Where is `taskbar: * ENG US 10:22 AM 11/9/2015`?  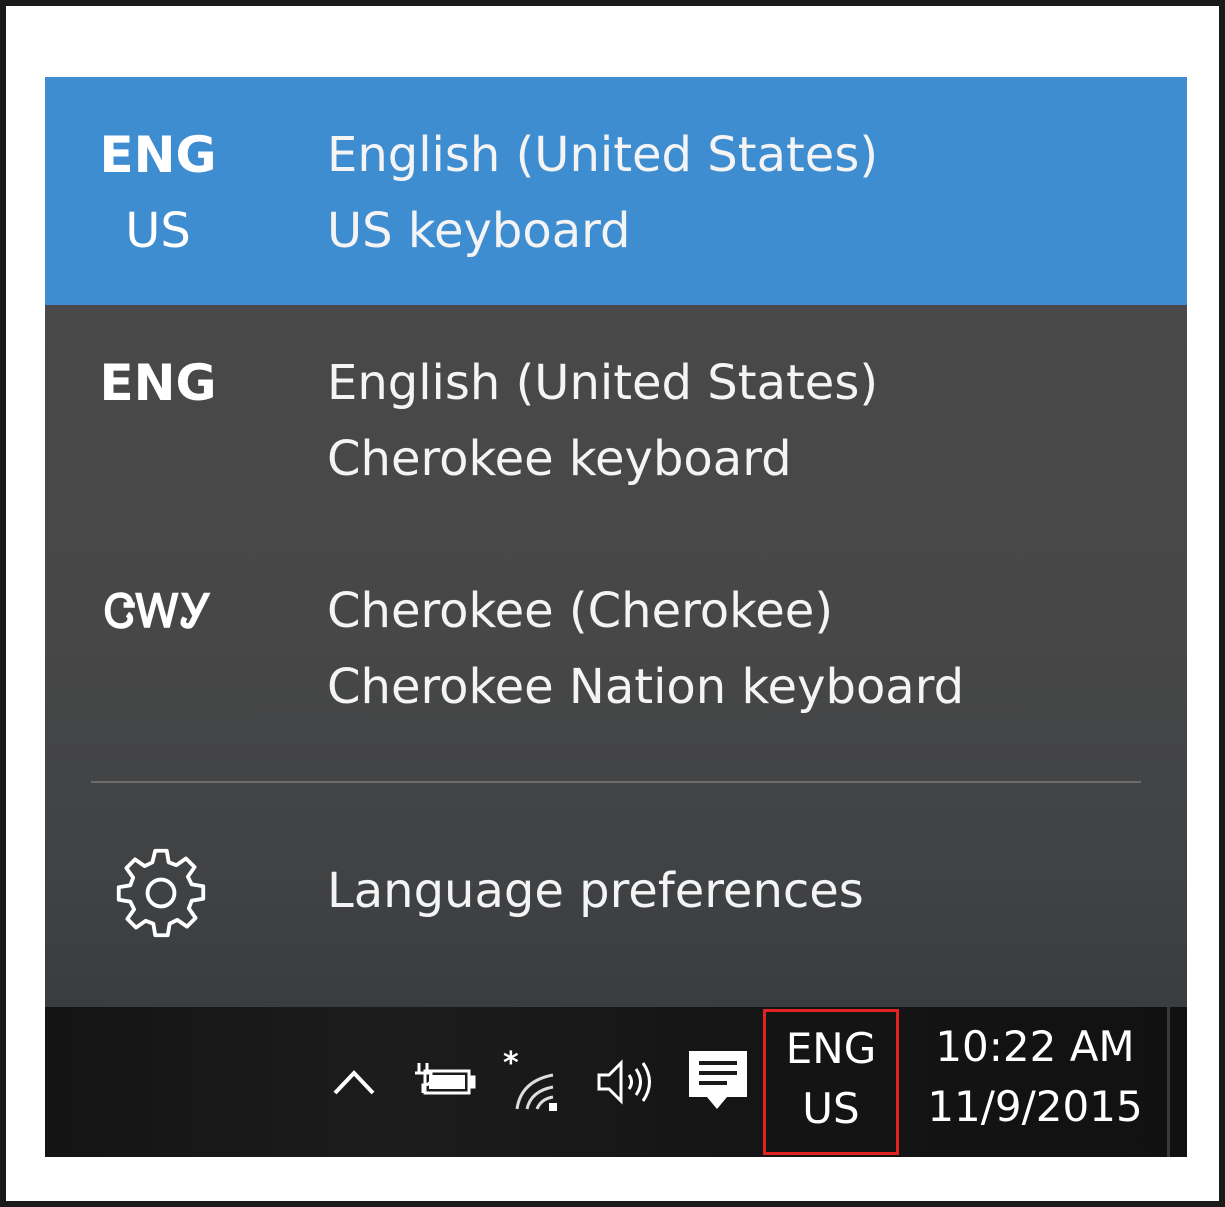 taskbar: * ENG US 10:22 AM 11/9/2015 is located at coordinates (616, 1082).